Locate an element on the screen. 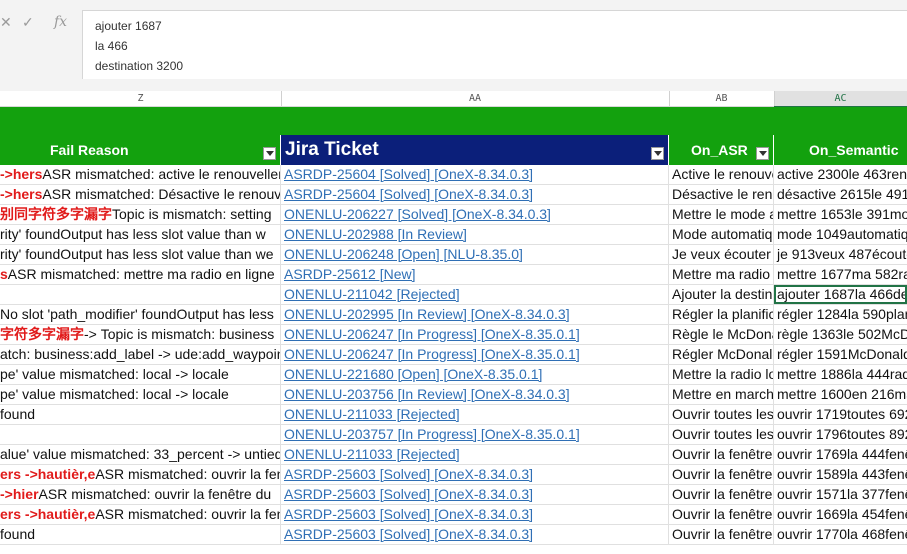 This screenshot has width=907, height=554. on-asr-cell: Ajouter la destination is located at coordinates (721, 294).